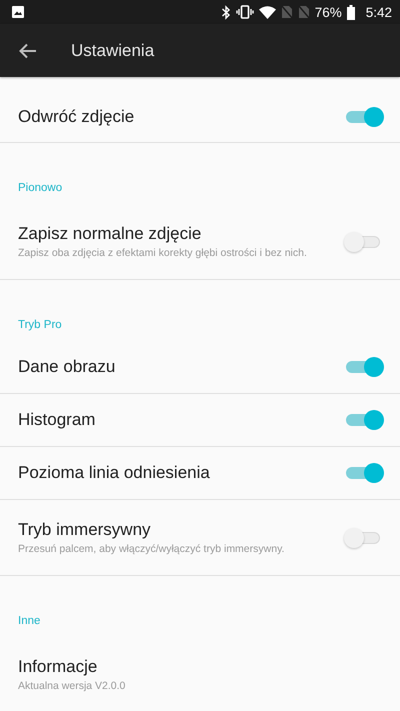 This screenshot has height=711, width=400. What do you see at coordinates (18, 12) in the screenshot?
I see `image-icon` at bounding box center [18, 12].